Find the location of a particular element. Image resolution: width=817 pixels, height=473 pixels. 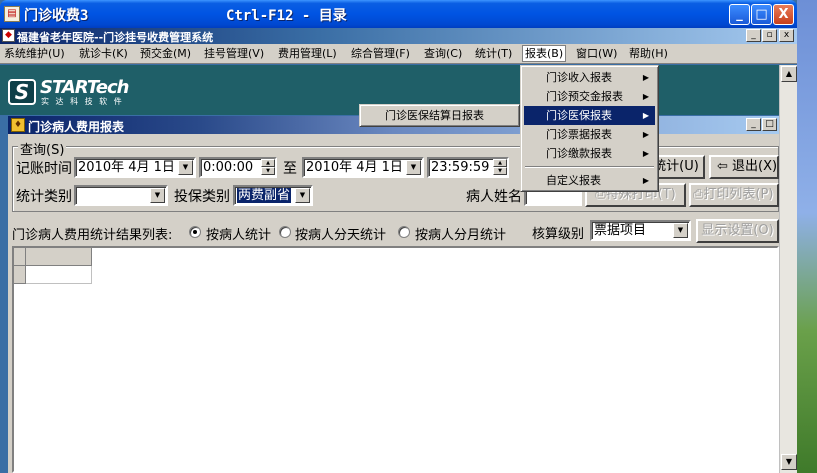

menu-window: 窗口(W) is located at coordinates (596, 54).